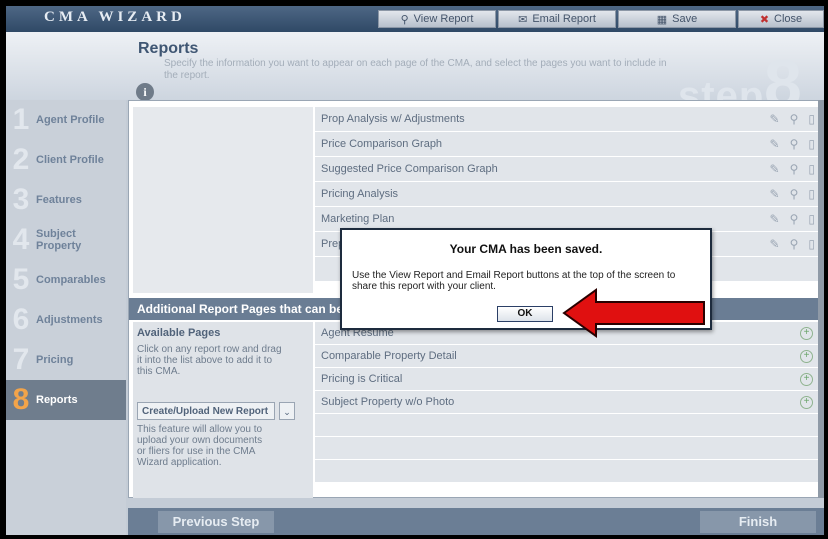 This screenshot has height=539, width=828. What do you see at coordinates (569, 356) in the screenshot?
I see `list-item: Comparable Property Detail +` at bounding box center [569, 356].